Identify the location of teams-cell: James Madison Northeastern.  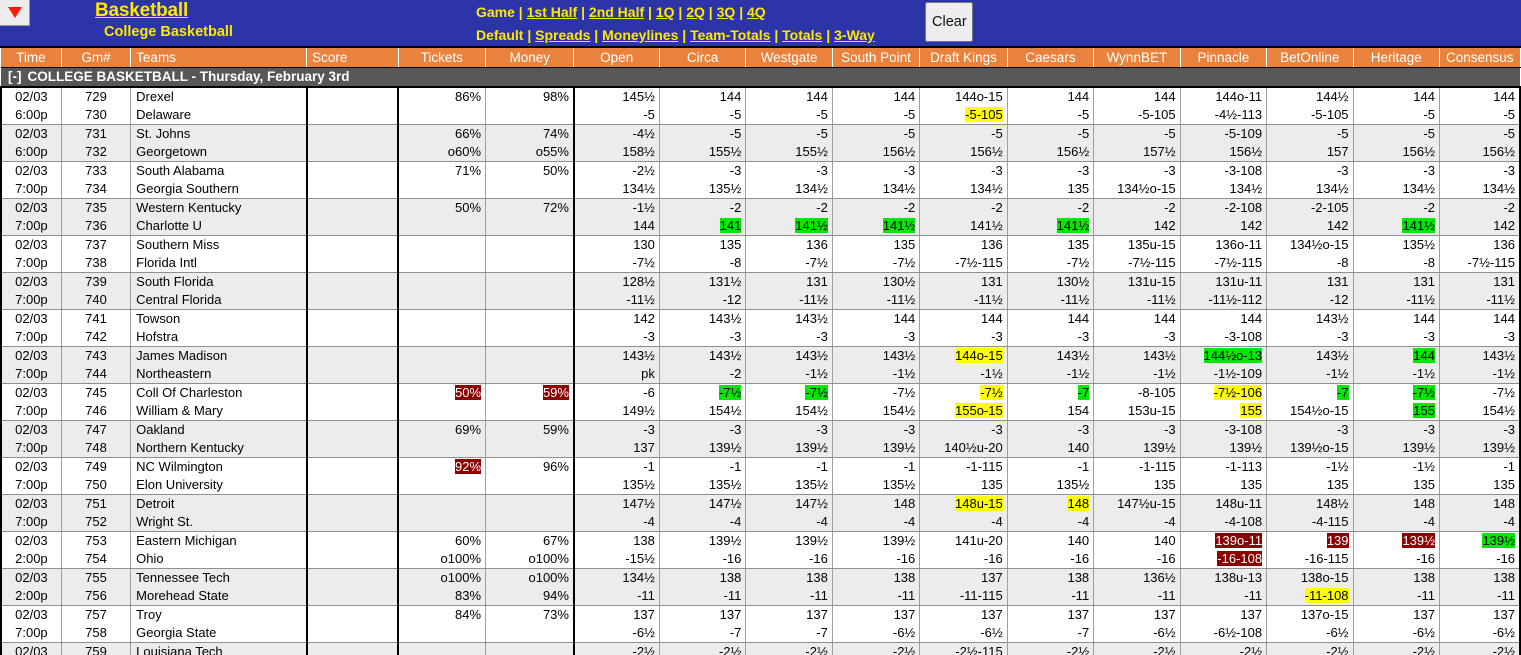
(219, 365).